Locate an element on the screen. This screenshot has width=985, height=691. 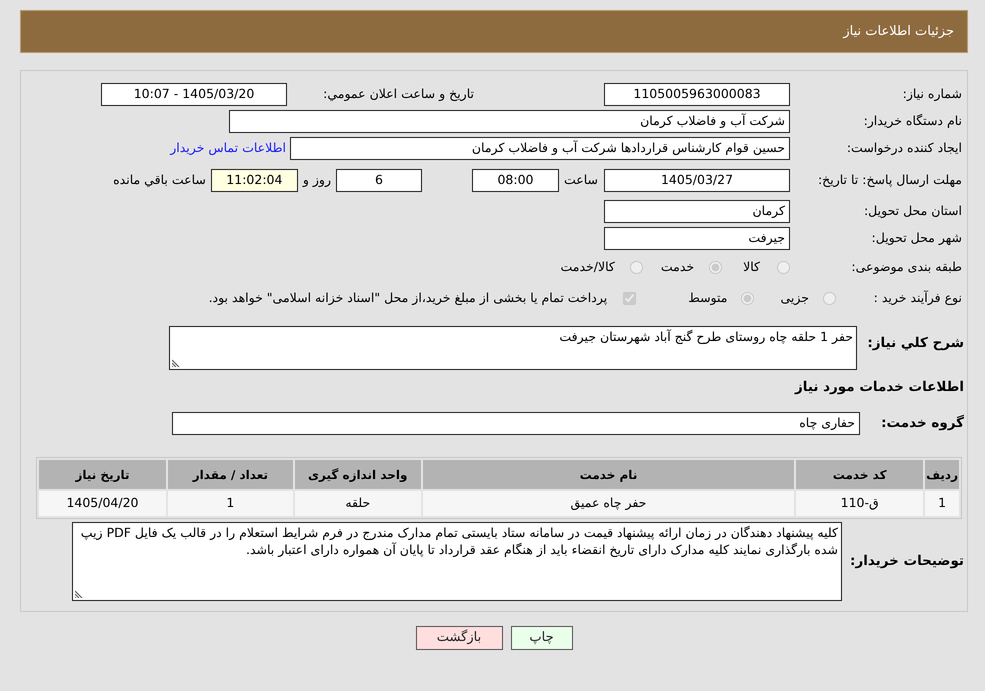
remaining-time-field: 11:02:04 is located at coordinates (254, 180).